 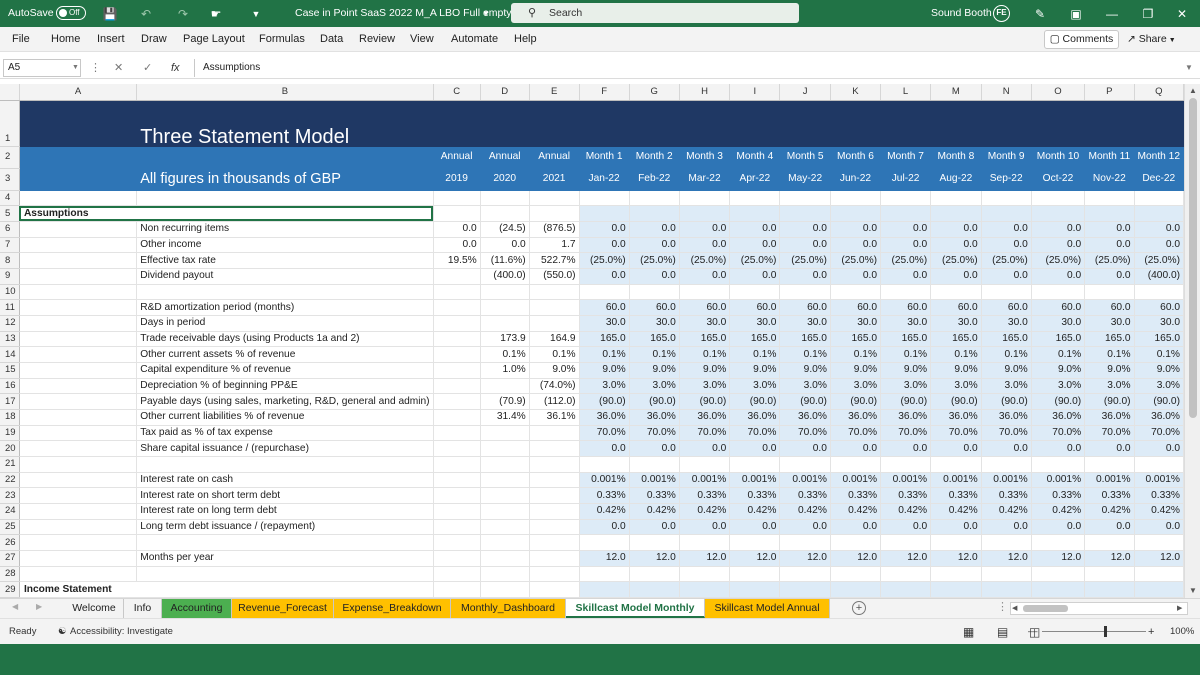 I want to click on row-label: Dividend payout, so click(x=285, y=276).